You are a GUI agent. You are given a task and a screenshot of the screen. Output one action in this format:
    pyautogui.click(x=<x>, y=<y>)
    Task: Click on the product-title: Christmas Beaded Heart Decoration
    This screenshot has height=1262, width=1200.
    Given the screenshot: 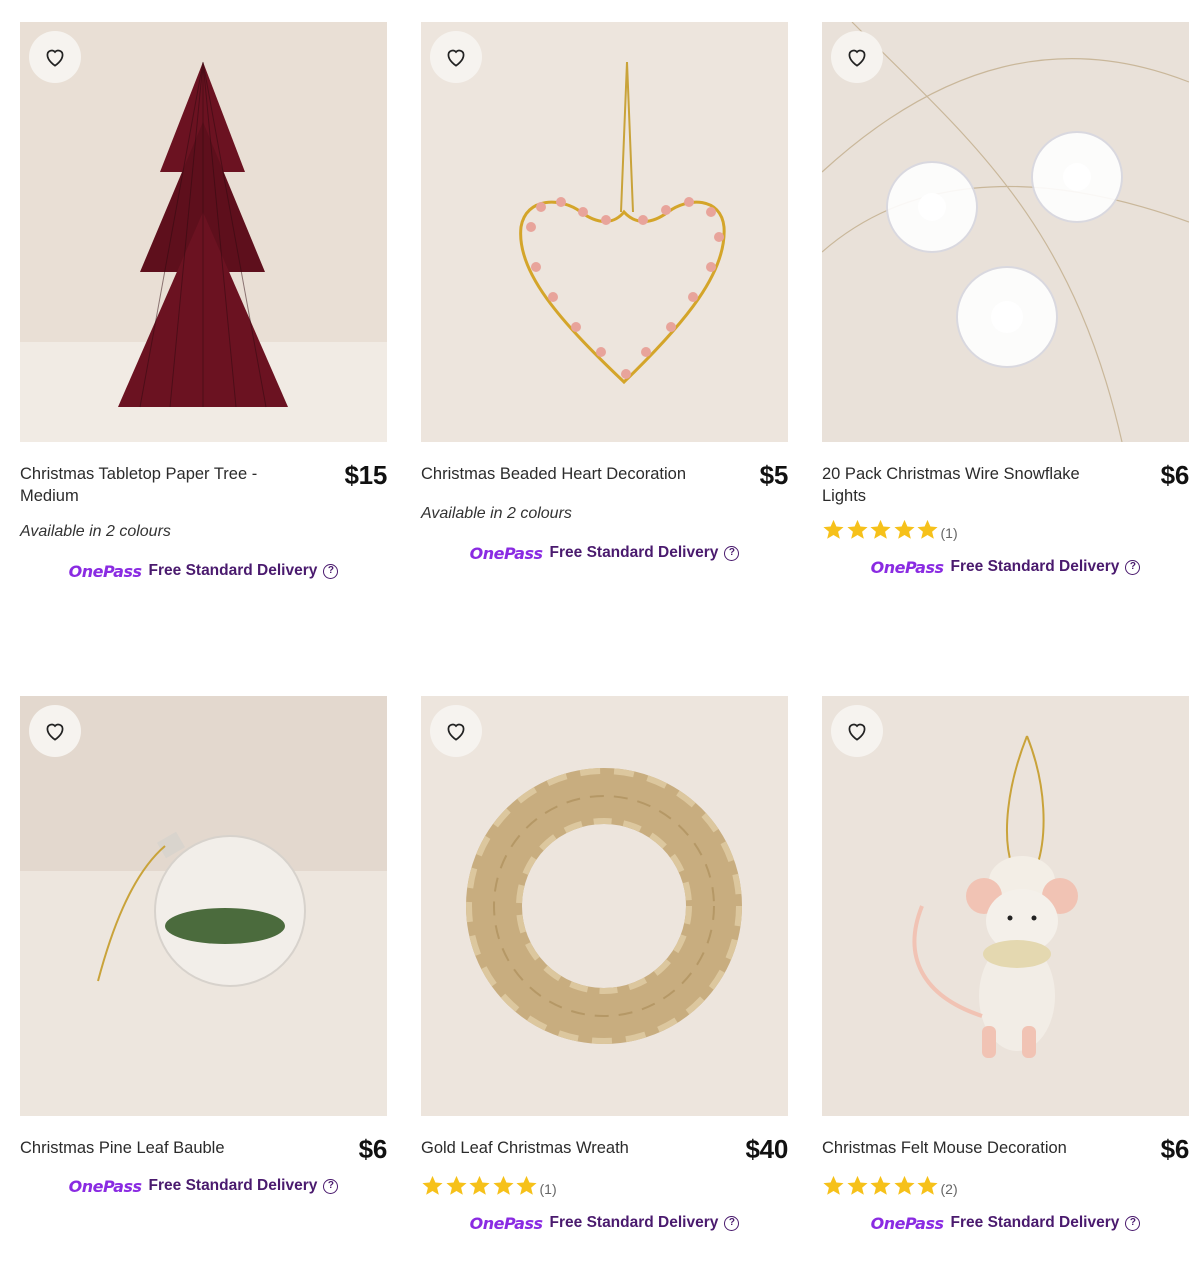 What is the action you would take?
    pyautogui.click(x=563, y=474)
    